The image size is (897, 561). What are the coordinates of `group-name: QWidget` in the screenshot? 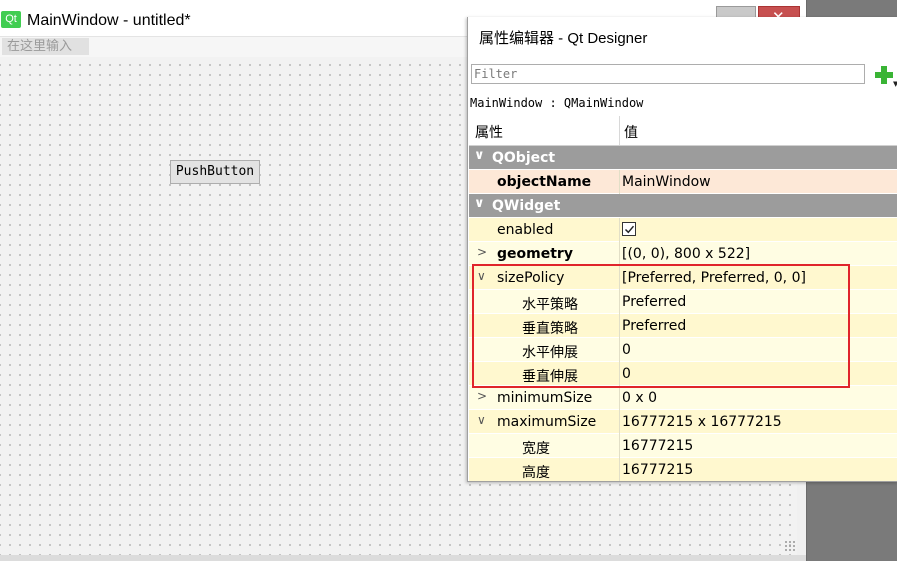 It's located at (526, 206).